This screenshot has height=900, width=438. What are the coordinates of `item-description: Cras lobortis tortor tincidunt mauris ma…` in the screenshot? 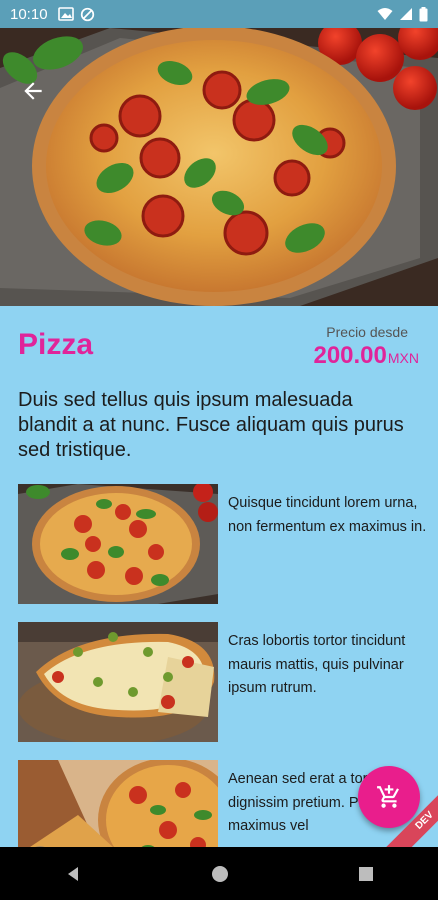 It's located at (317, 664).